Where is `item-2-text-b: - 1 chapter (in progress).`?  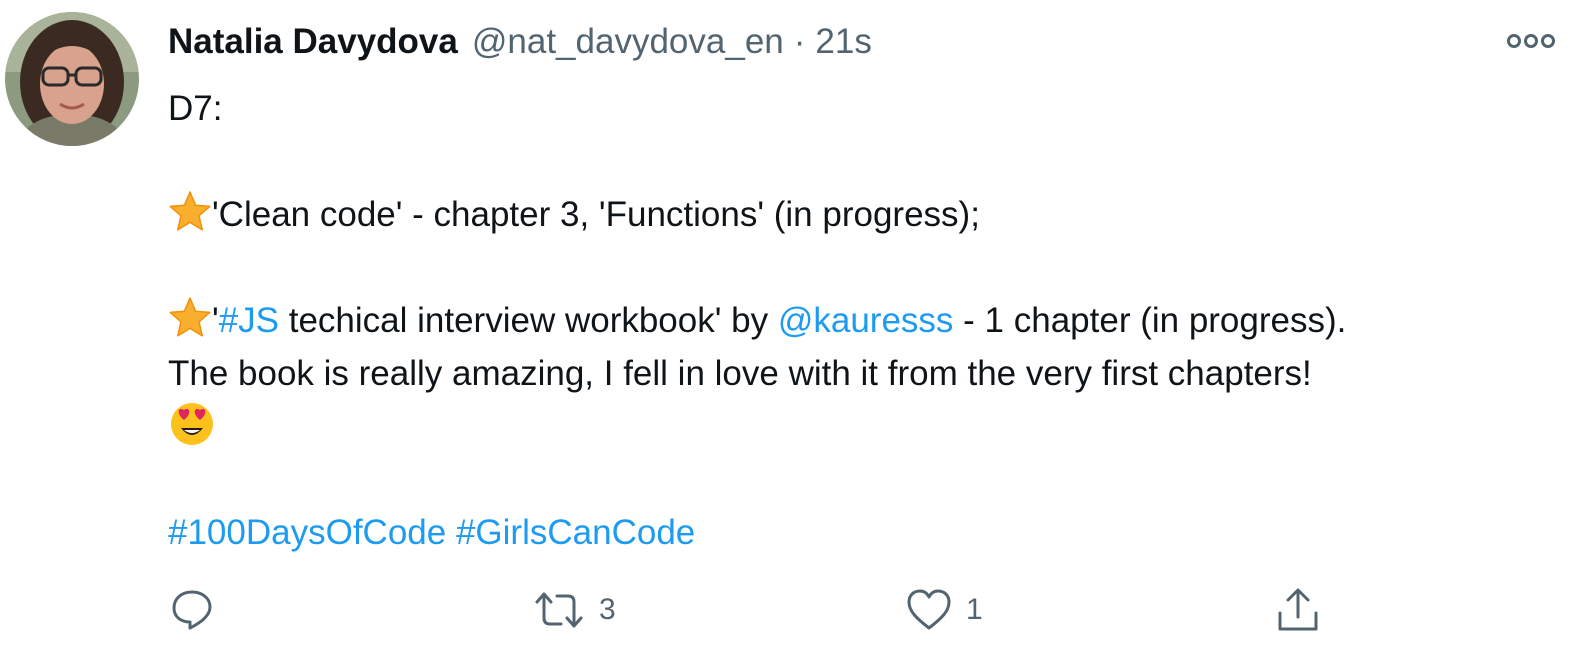
item-2-text-b: - 1 chapter (in progress). is located at coordinates (1150, 320).